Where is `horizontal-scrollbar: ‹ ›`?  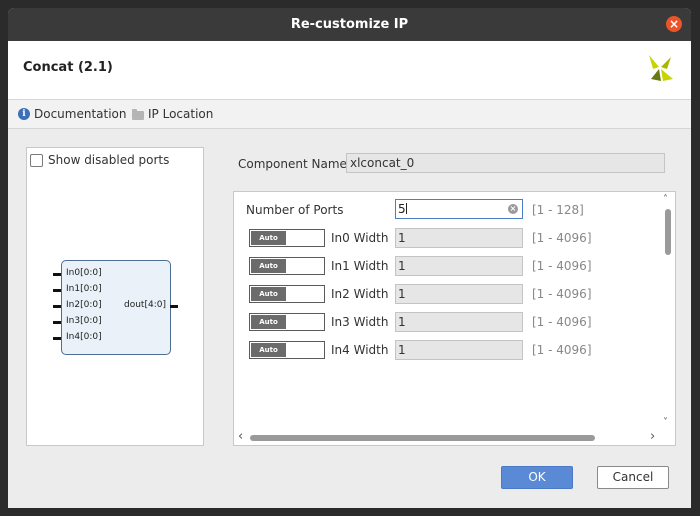
horizontal-scrollbar: ‹ › is located at coordinates (447, 437).